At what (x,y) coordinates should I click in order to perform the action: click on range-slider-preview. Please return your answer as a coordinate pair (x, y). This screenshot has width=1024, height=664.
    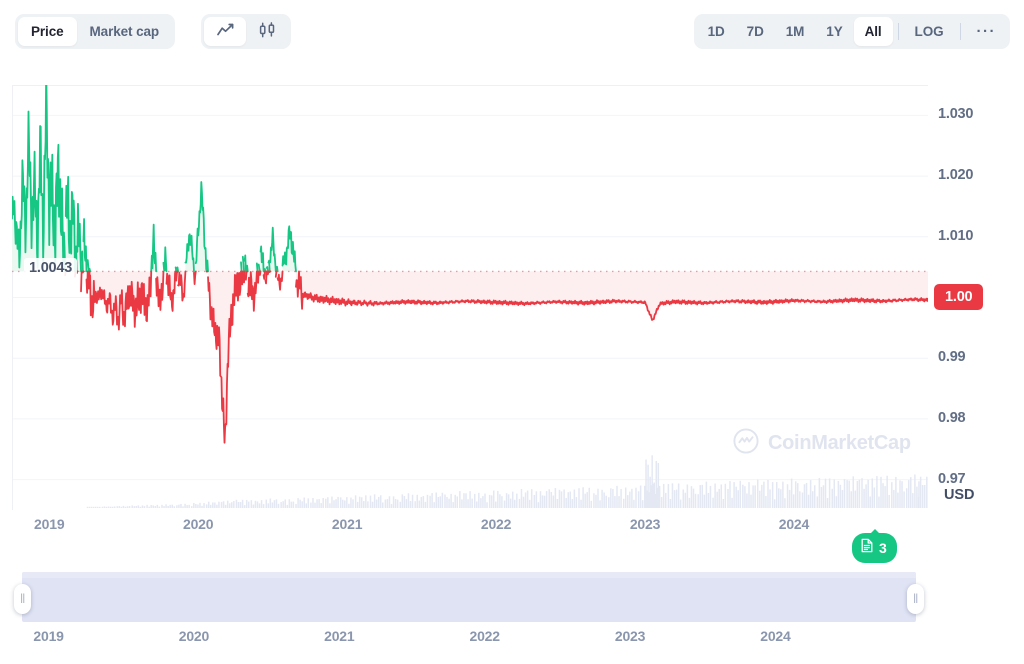
    Looking at the image, I should click on (469, 575).